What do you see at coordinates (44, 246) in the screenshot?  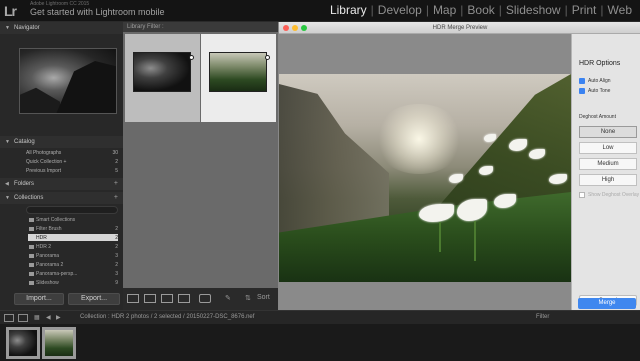 I see `collection-item-label: HDR 2` at bounding box center [44, 246].